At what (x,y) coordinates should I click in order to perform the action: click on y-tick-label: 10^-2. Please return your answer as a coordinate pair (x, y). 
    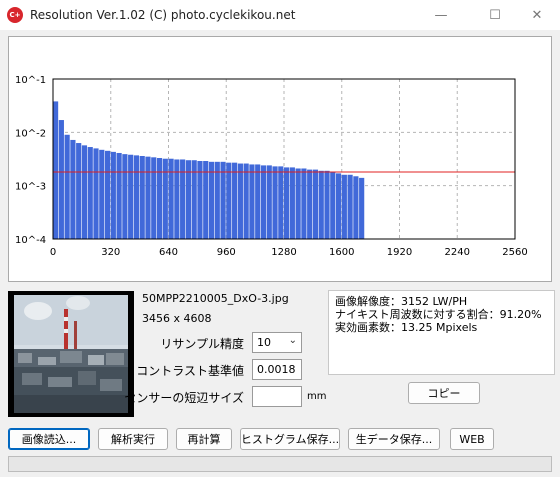
    Looking at the image, I should click on (30, 133).